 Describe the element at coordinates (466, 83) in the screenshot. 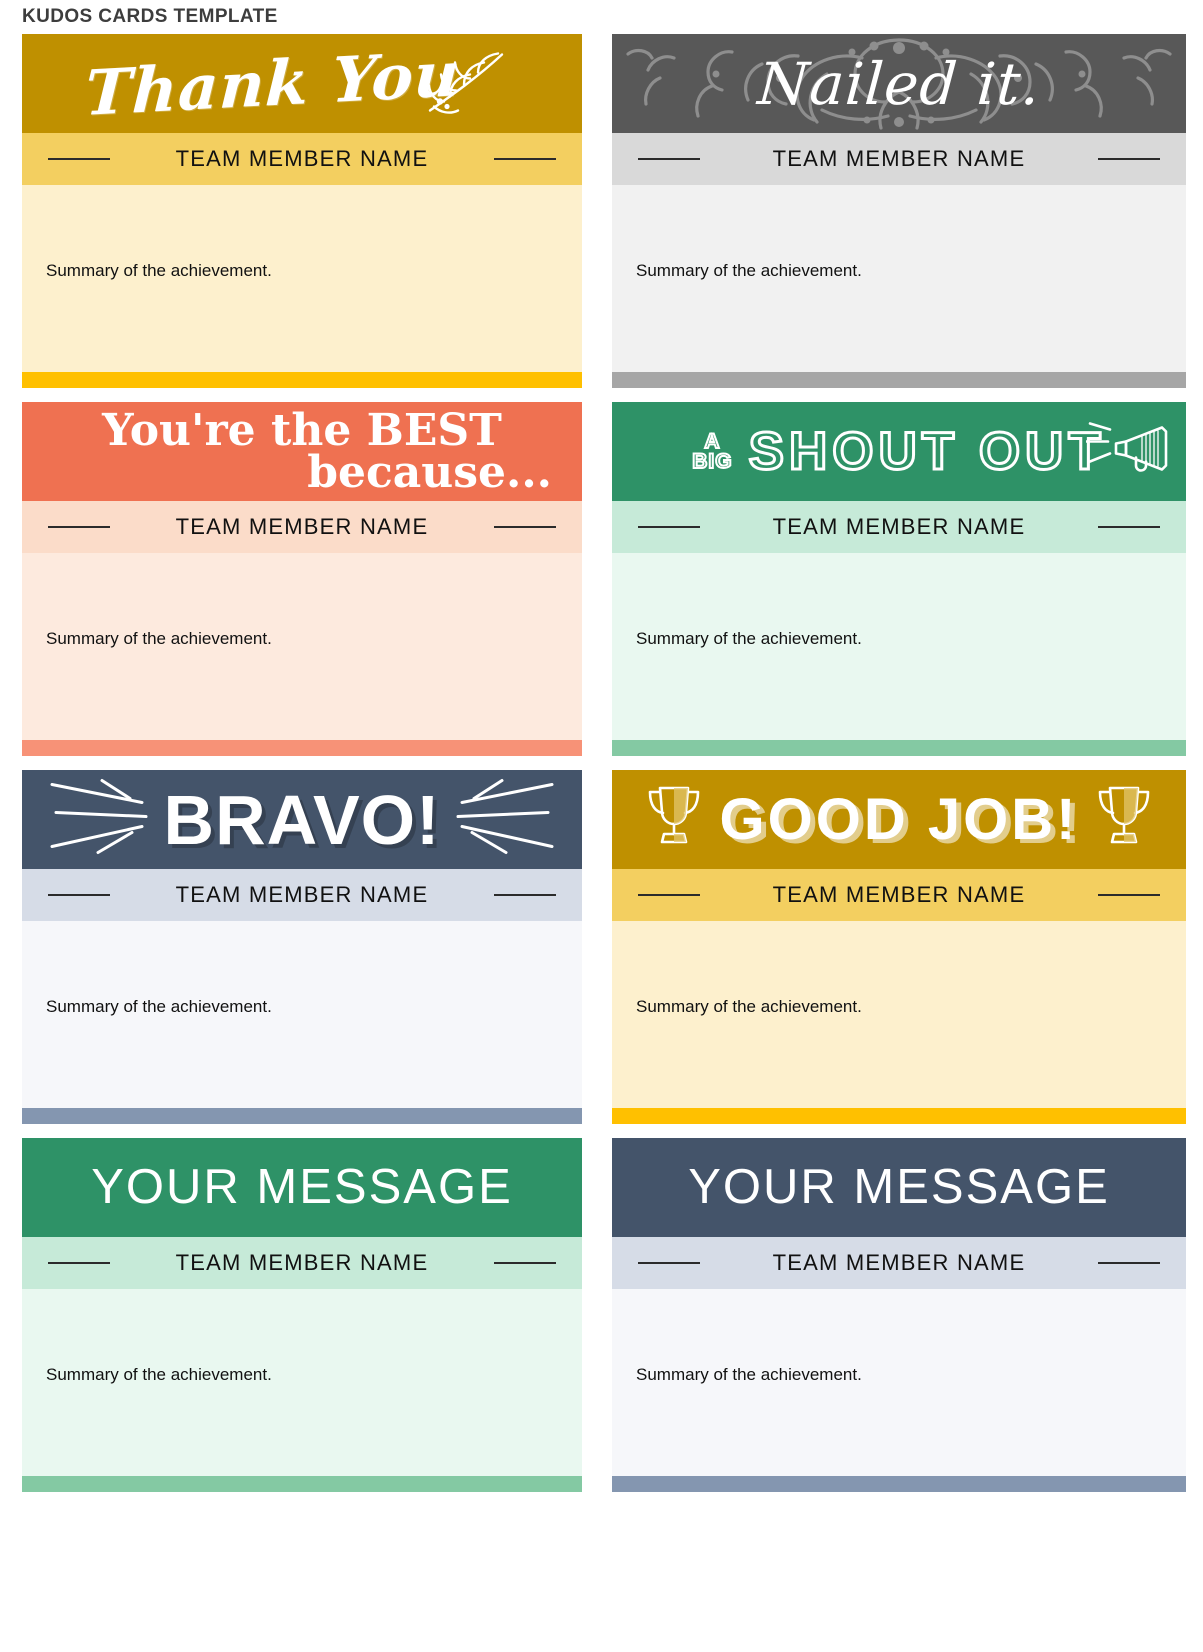

I see `olive-branch-icon` at that location.